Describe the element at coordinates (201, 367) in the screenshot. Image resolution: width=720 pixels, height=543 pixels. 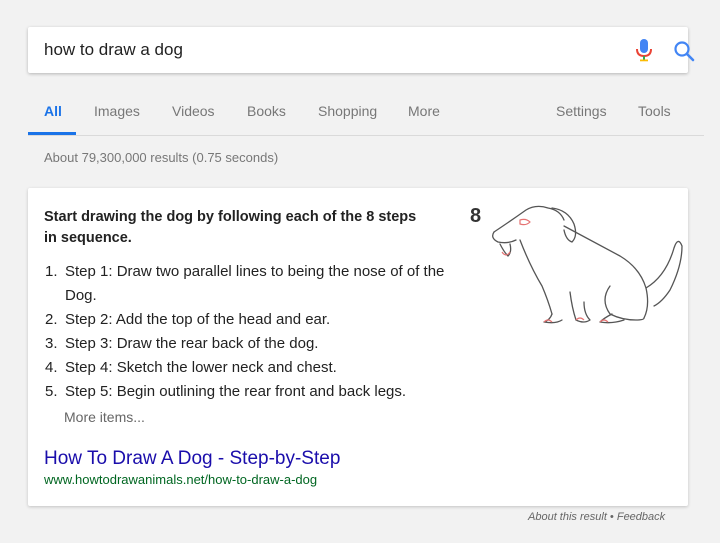
I see `step-text: Step 4: Sketch the lower neck and chest.` at that location.